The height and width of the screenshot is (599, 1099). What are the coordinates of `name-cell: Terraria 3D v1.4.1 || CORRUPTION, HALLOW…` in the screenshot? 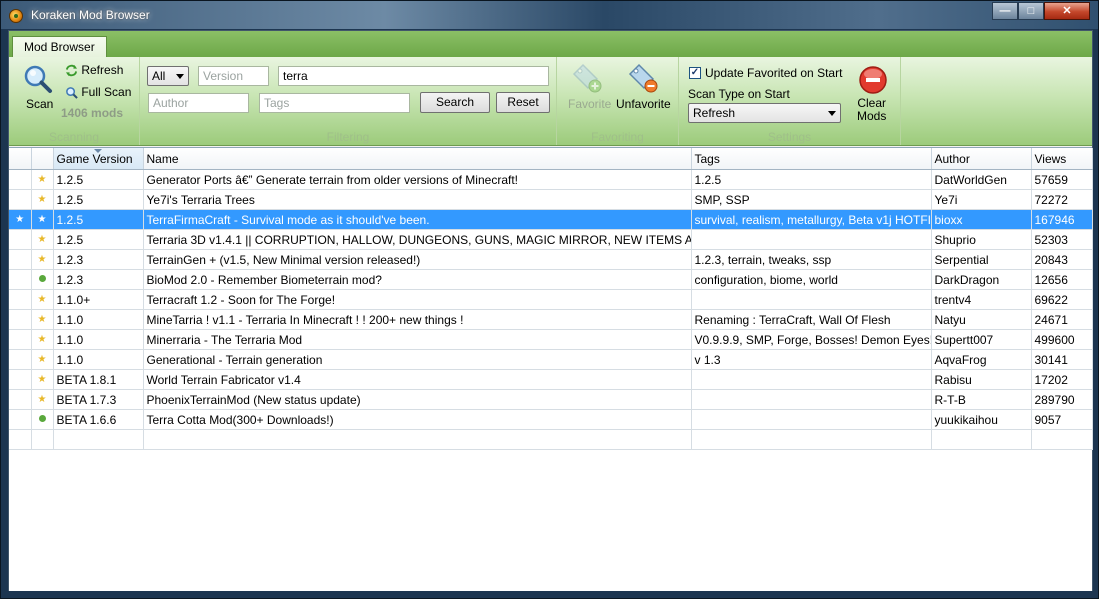 It's located at (417, 239).